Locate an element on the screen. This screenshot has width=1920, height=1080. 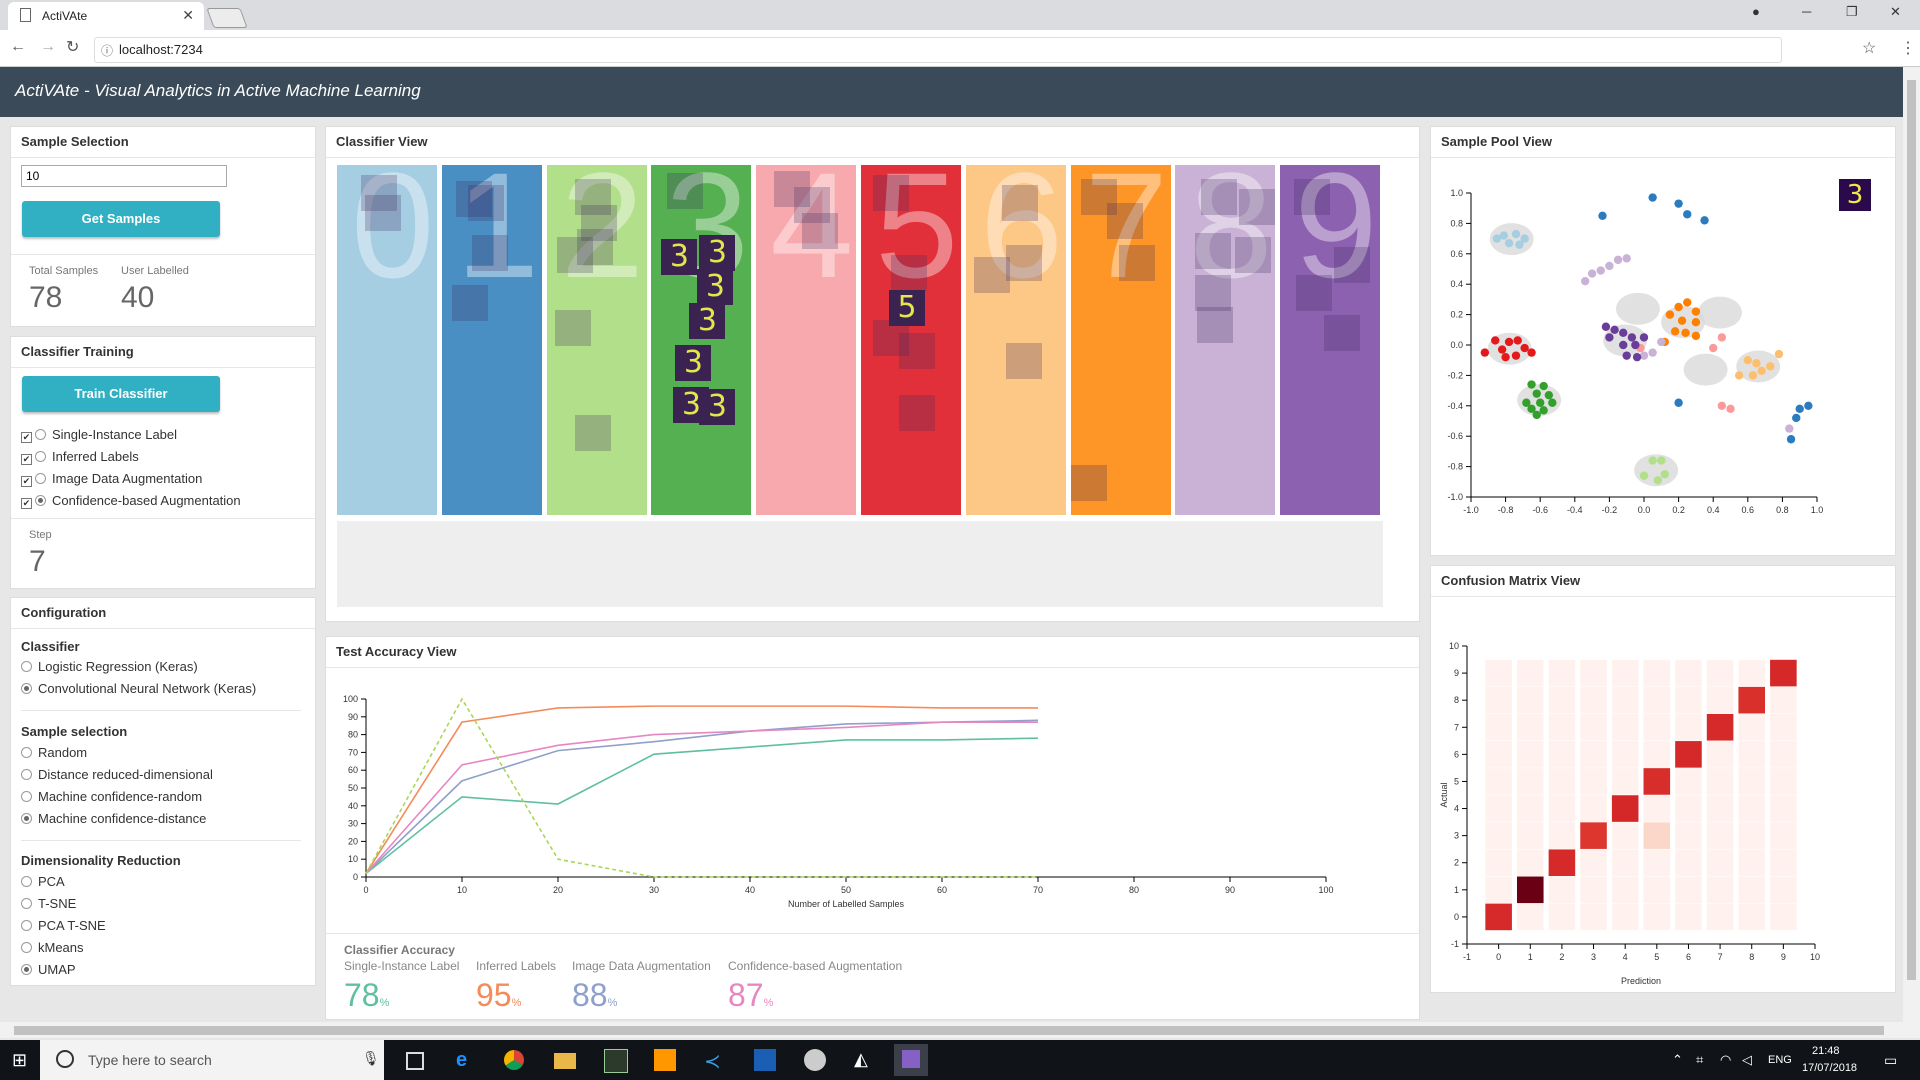
back-icon: ← is located at coordinates (18, 47).